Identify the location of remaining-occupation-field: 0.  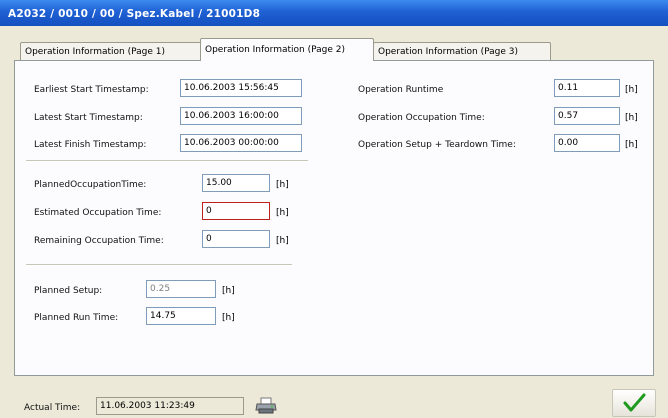
(236, 239).